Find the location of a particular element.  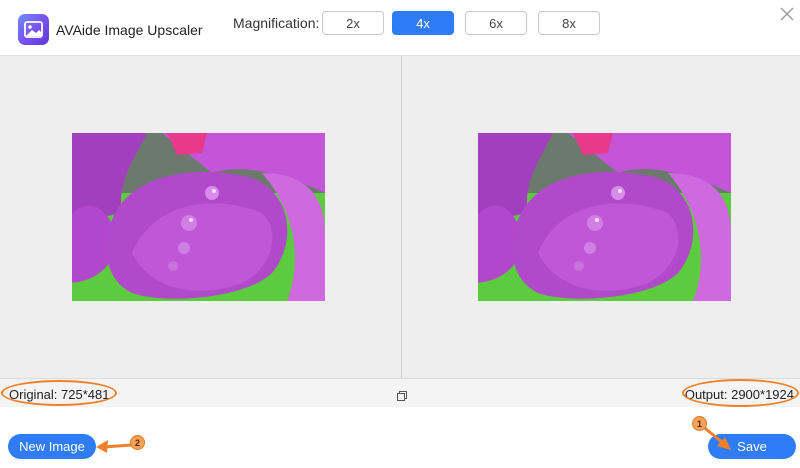

magnification-label: Magnification: is located at coordinates (276, 23).